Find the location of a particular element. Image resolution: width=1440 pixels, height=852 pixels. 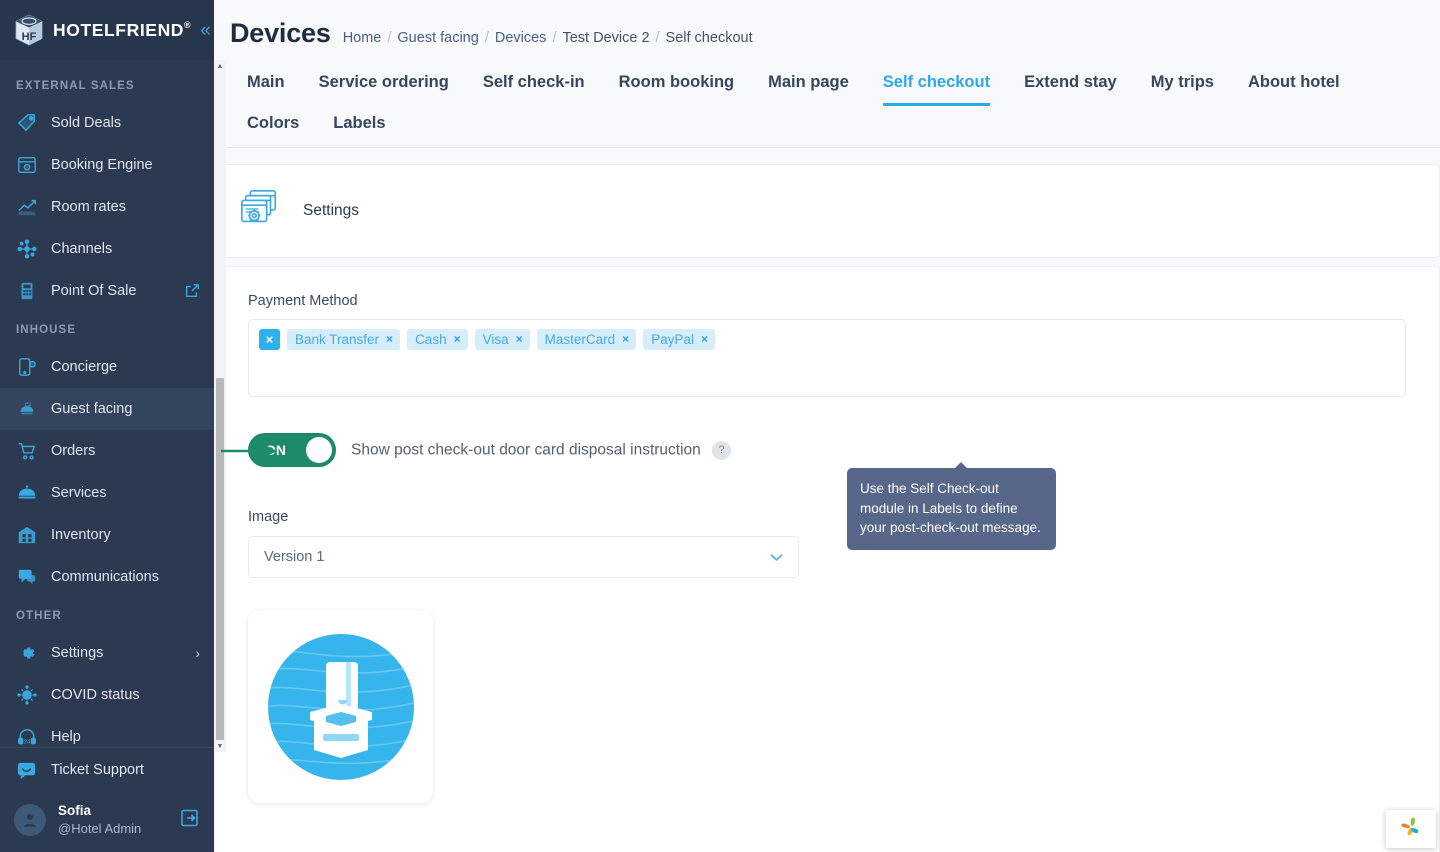

brand-name: HOTELFRIEND ® is located at coordinates (122, 30).